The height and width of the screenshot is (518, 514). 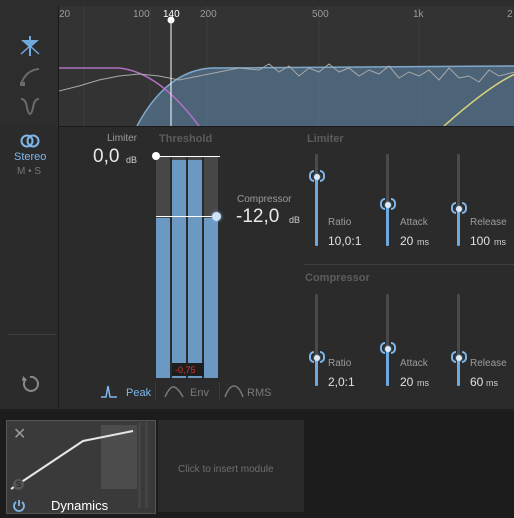 What do you see at coordinates (171, 14) in the screenshot?
I see `freq-label-140: 140` at bounding box center [171, 14].